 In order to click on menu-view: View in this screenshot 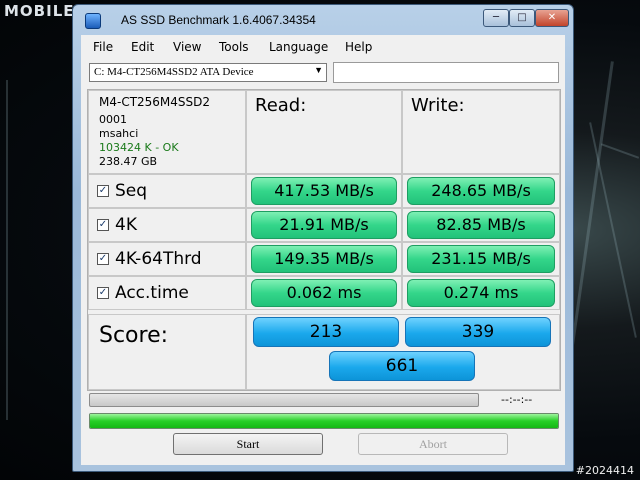, I will do `click(187, 47)`.